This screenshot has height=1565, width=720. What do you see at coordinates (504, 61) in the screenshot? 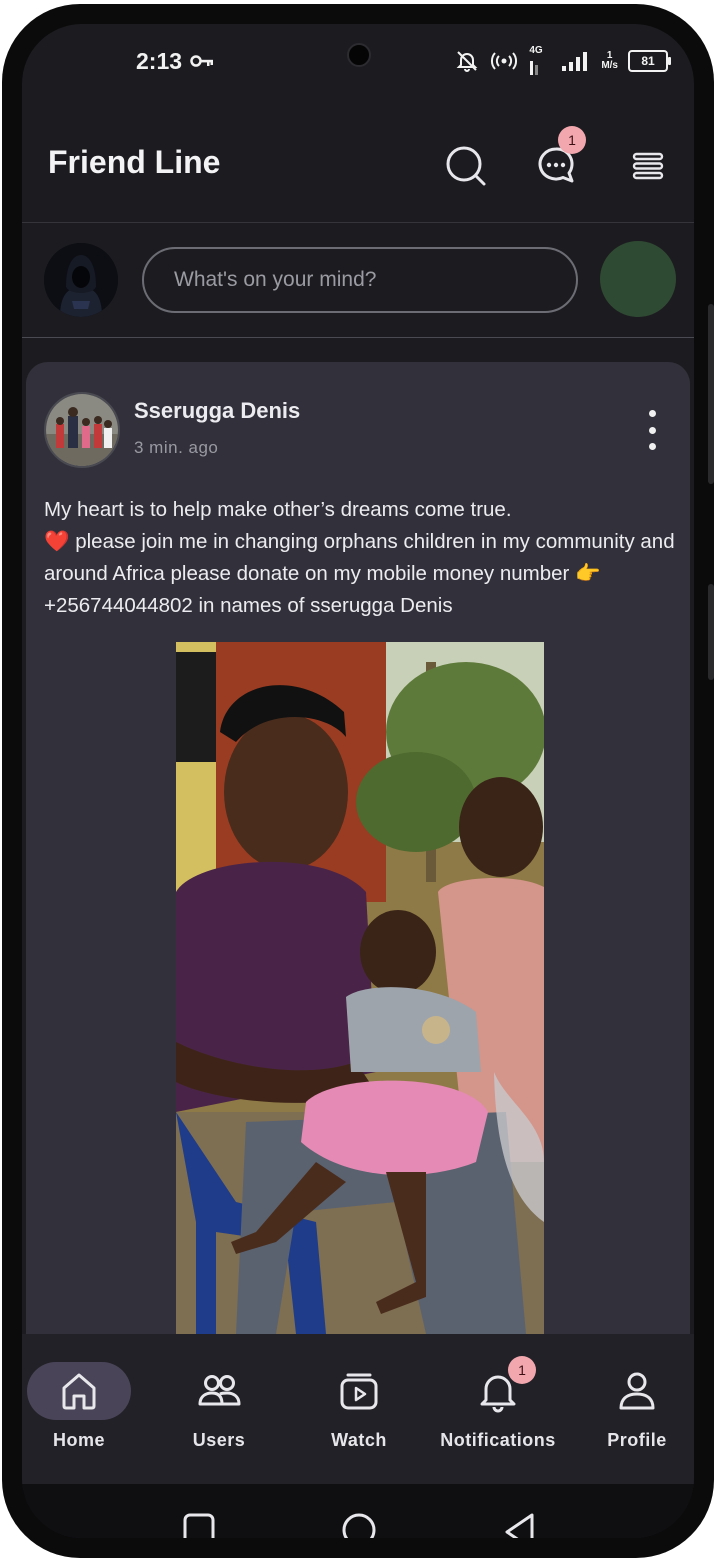
I see `hotspot-icon` at bounding box center [504, 61].